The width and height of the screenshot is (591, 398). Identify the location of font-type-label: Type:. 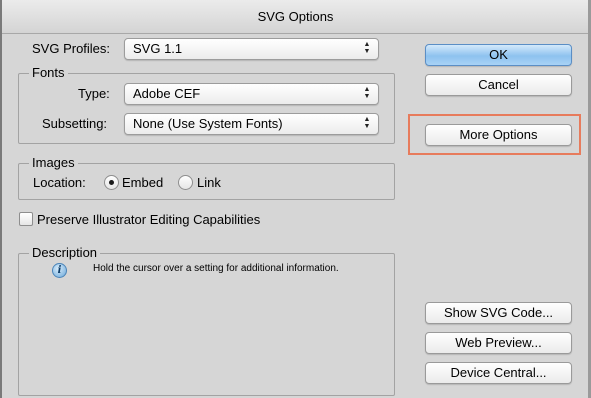
(94, 93).